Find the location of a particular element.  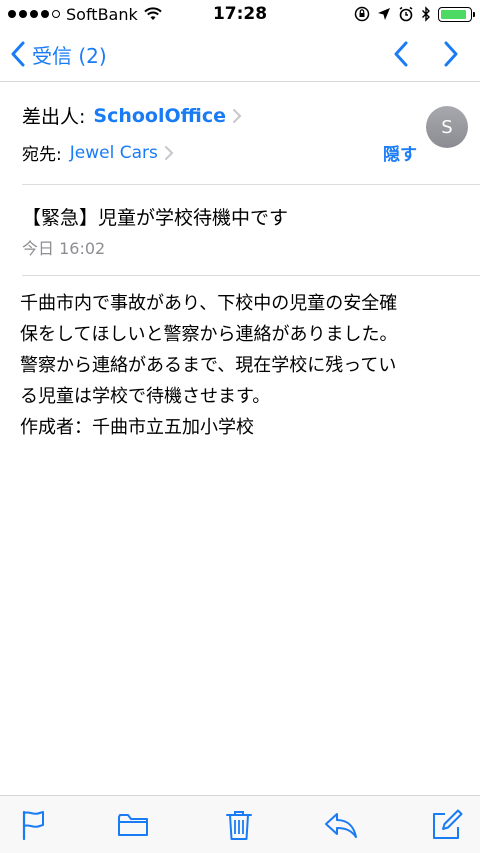

trash-button is located at coordinates (239, 825).